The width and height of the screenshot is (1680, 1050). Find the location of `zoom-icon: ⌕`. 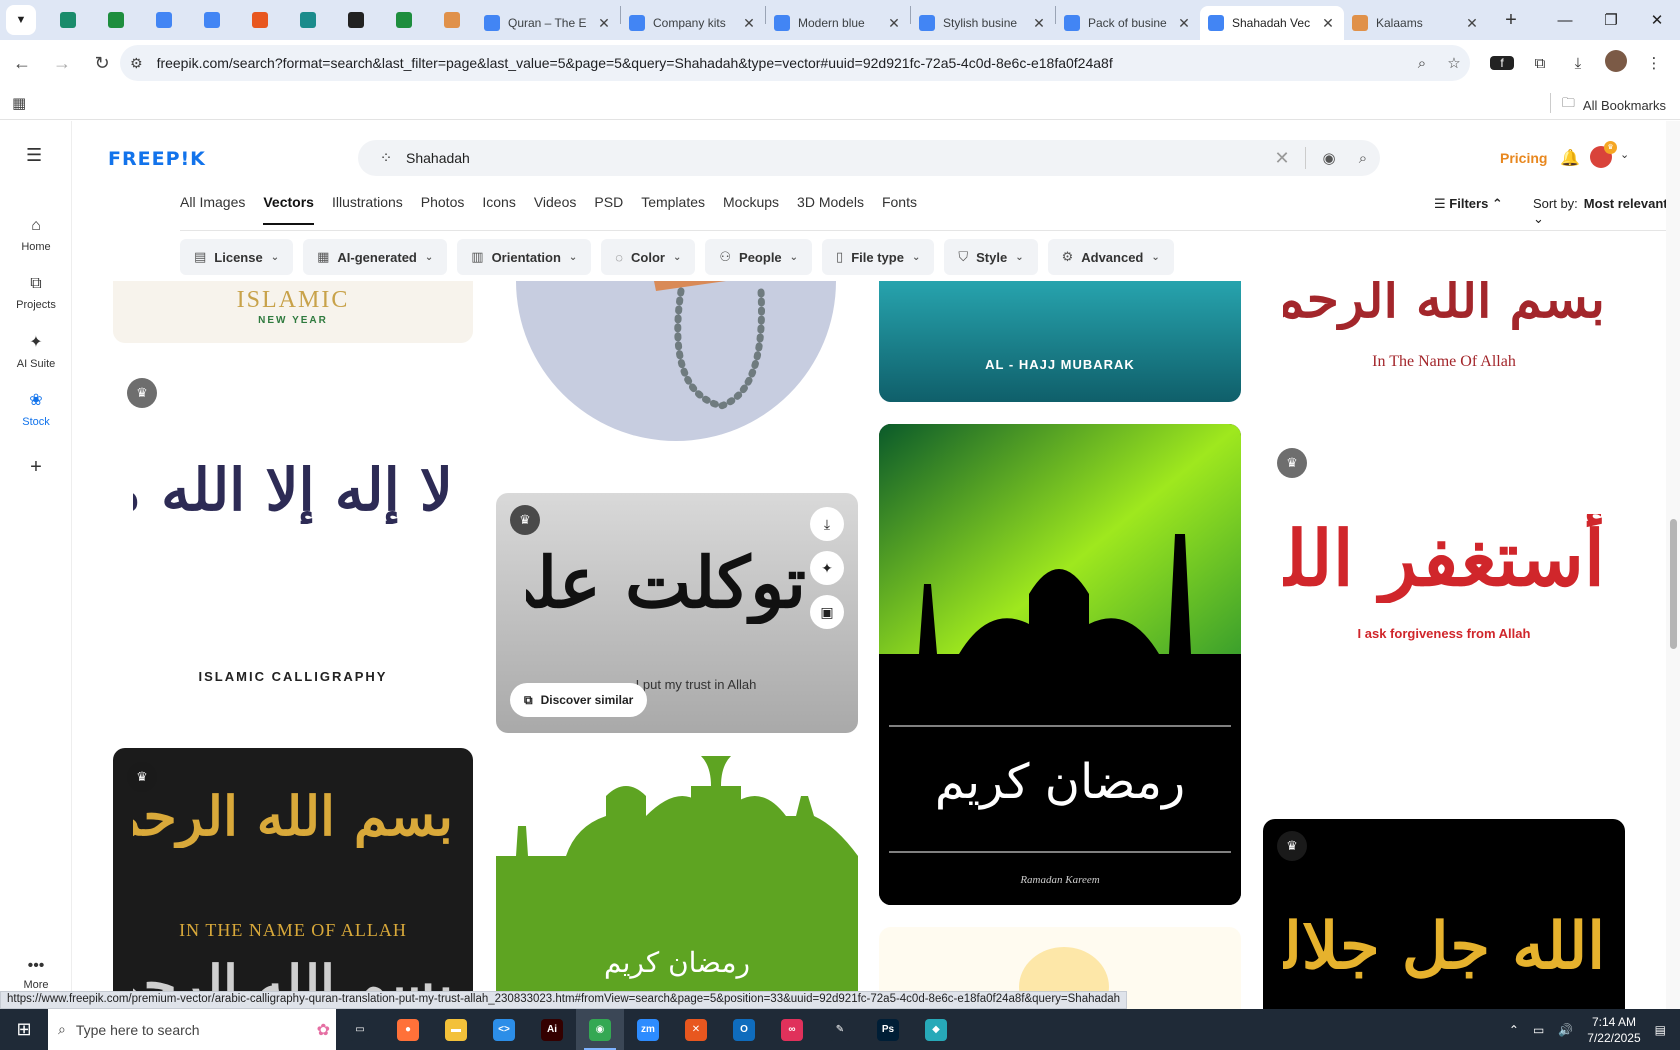

zoom-icon: ⌕ is located at coordinates (1422, 63).